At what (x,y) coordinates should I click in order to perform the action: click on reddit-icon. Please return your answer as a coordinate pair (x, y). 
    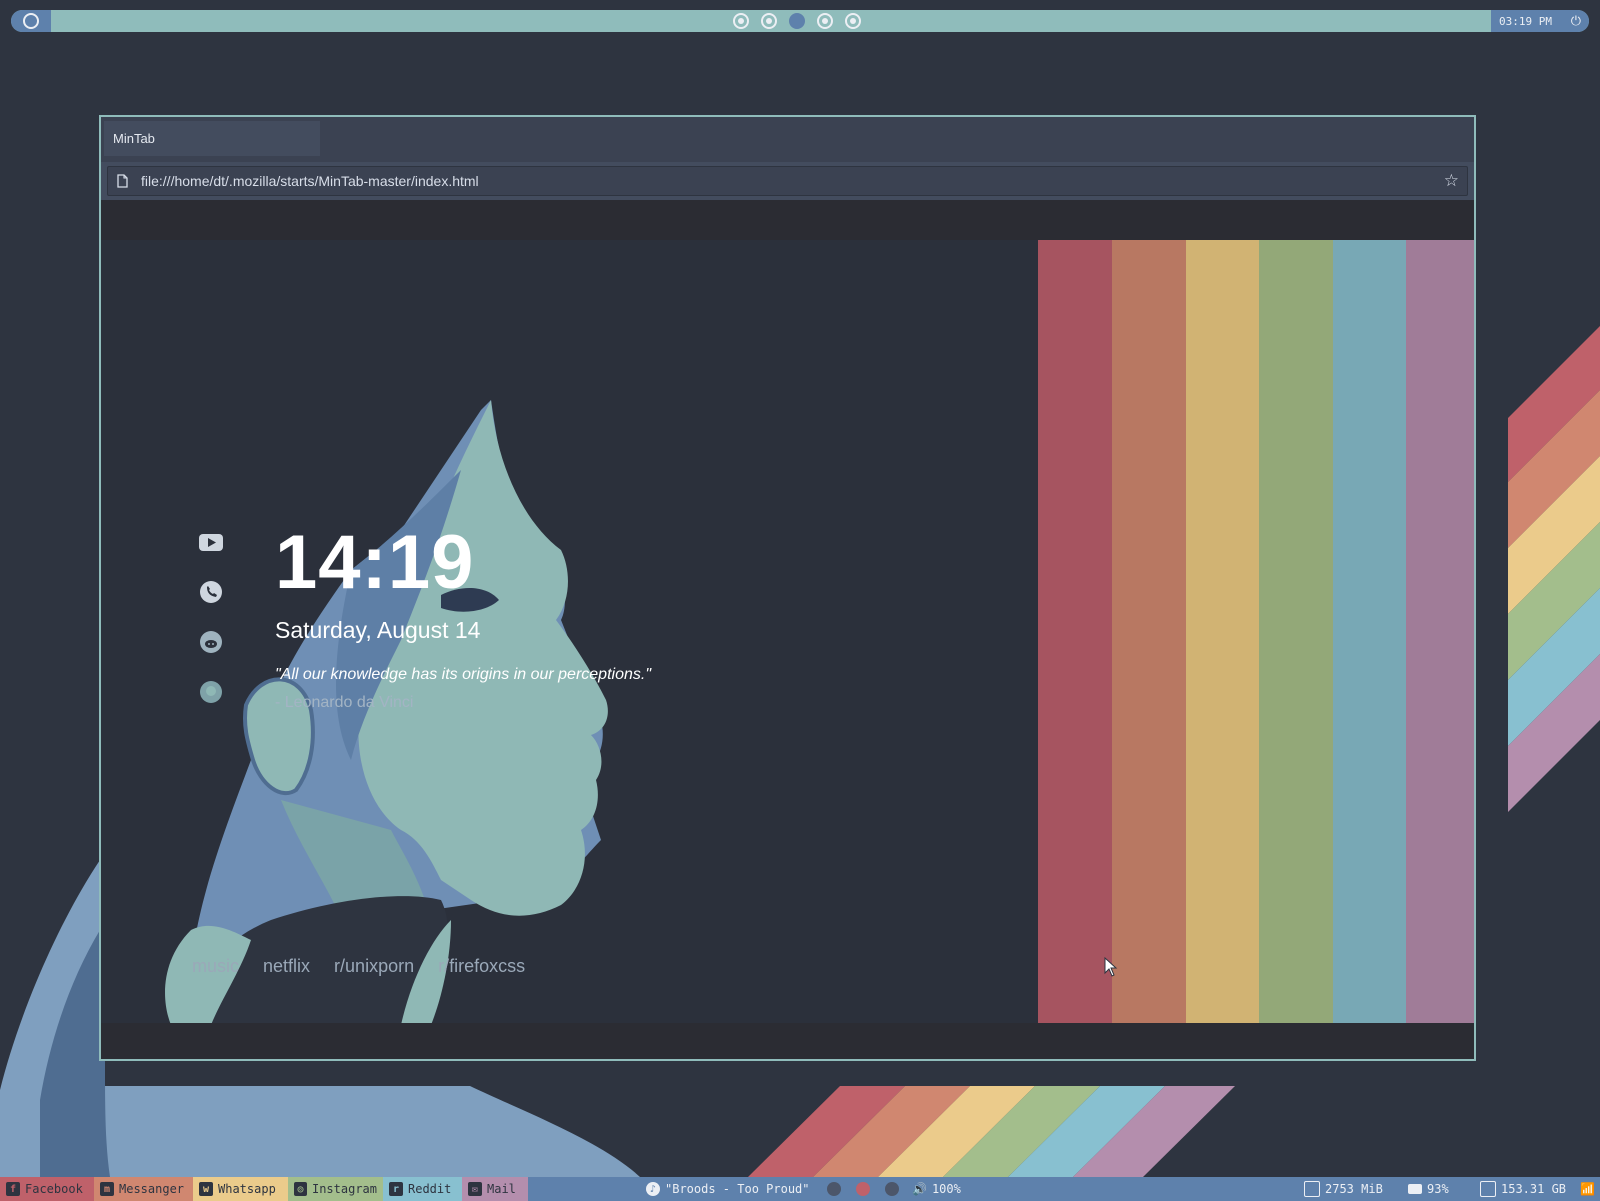
    Looking at the image, I should click on (211, 642).